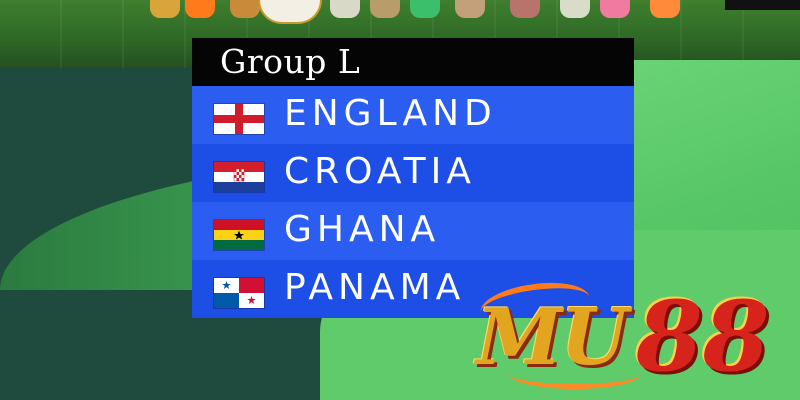 Image resolution: width=800 pixels, height=400 pixels. What do you see at coordinates (762, 5) in the screenshot?
I see `corner-overlay` at bounding box center [762, 5].